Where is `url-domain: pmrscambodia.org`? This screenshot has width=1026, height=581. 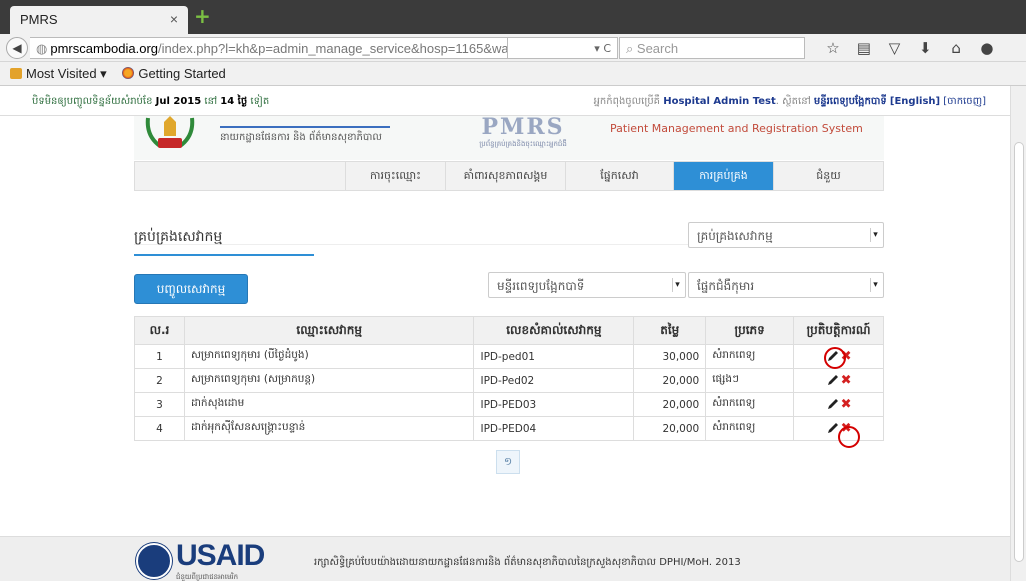
url-domain: pmrscambodia.org is located at coordinates (104, 48).